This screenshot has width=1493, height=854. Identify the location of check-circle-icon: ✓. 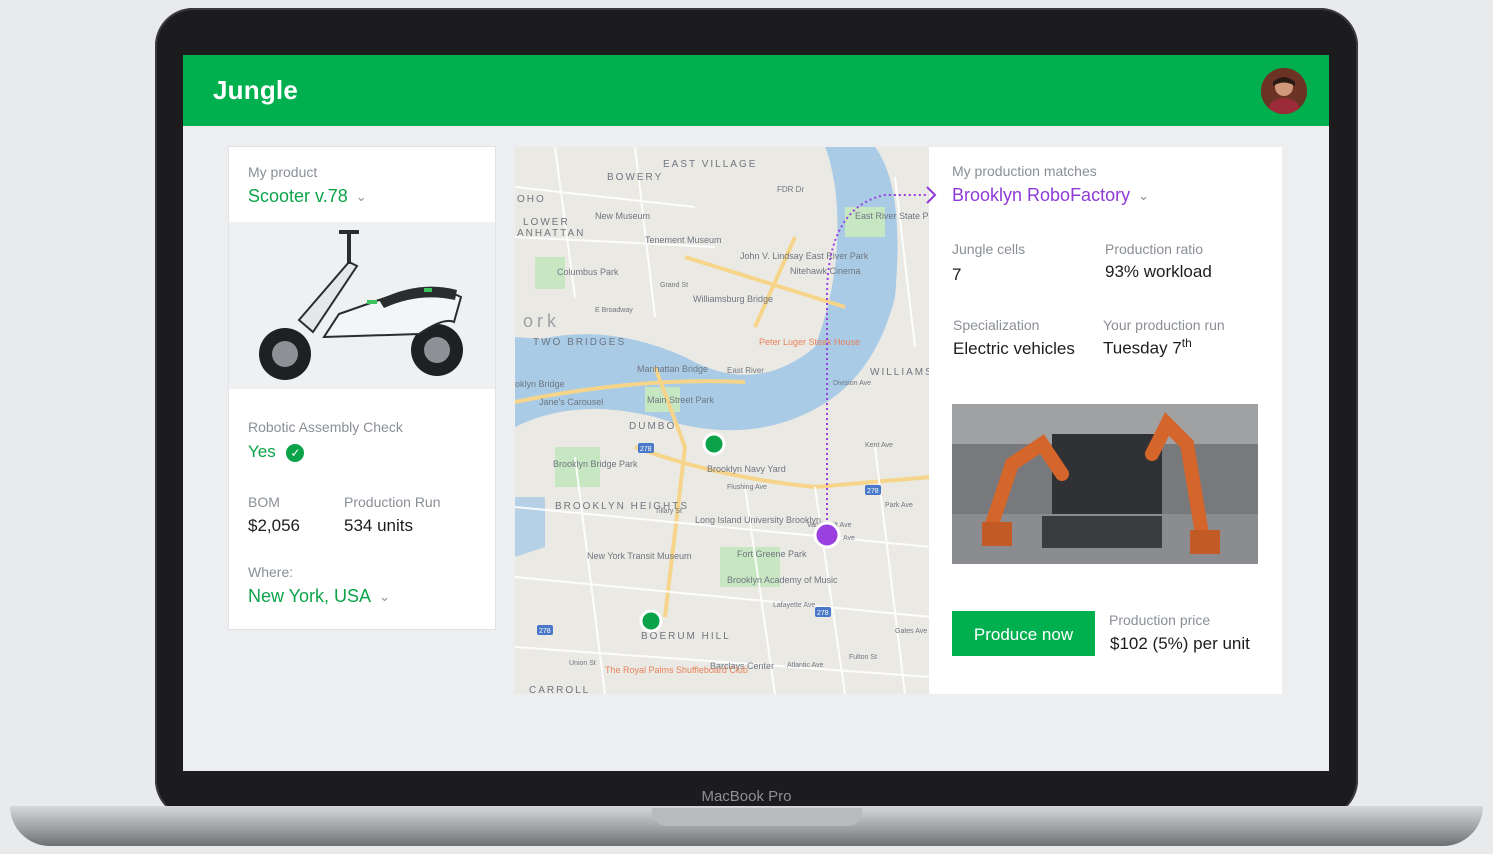
(295, 452).